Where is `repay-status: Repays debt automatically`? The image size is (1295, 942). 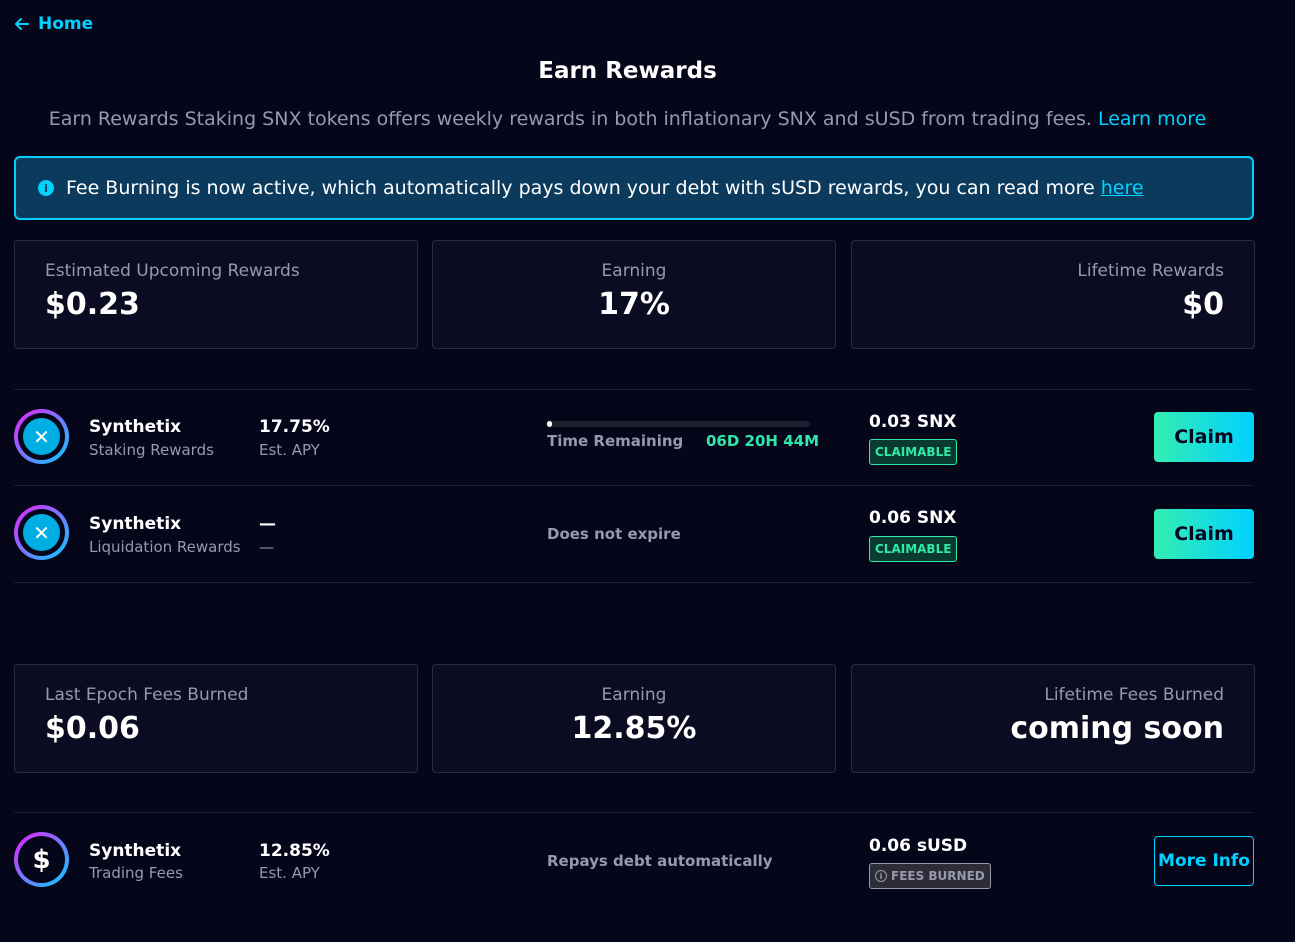
repay-status: Repays debt automatically is located at coordinates (660, 861).